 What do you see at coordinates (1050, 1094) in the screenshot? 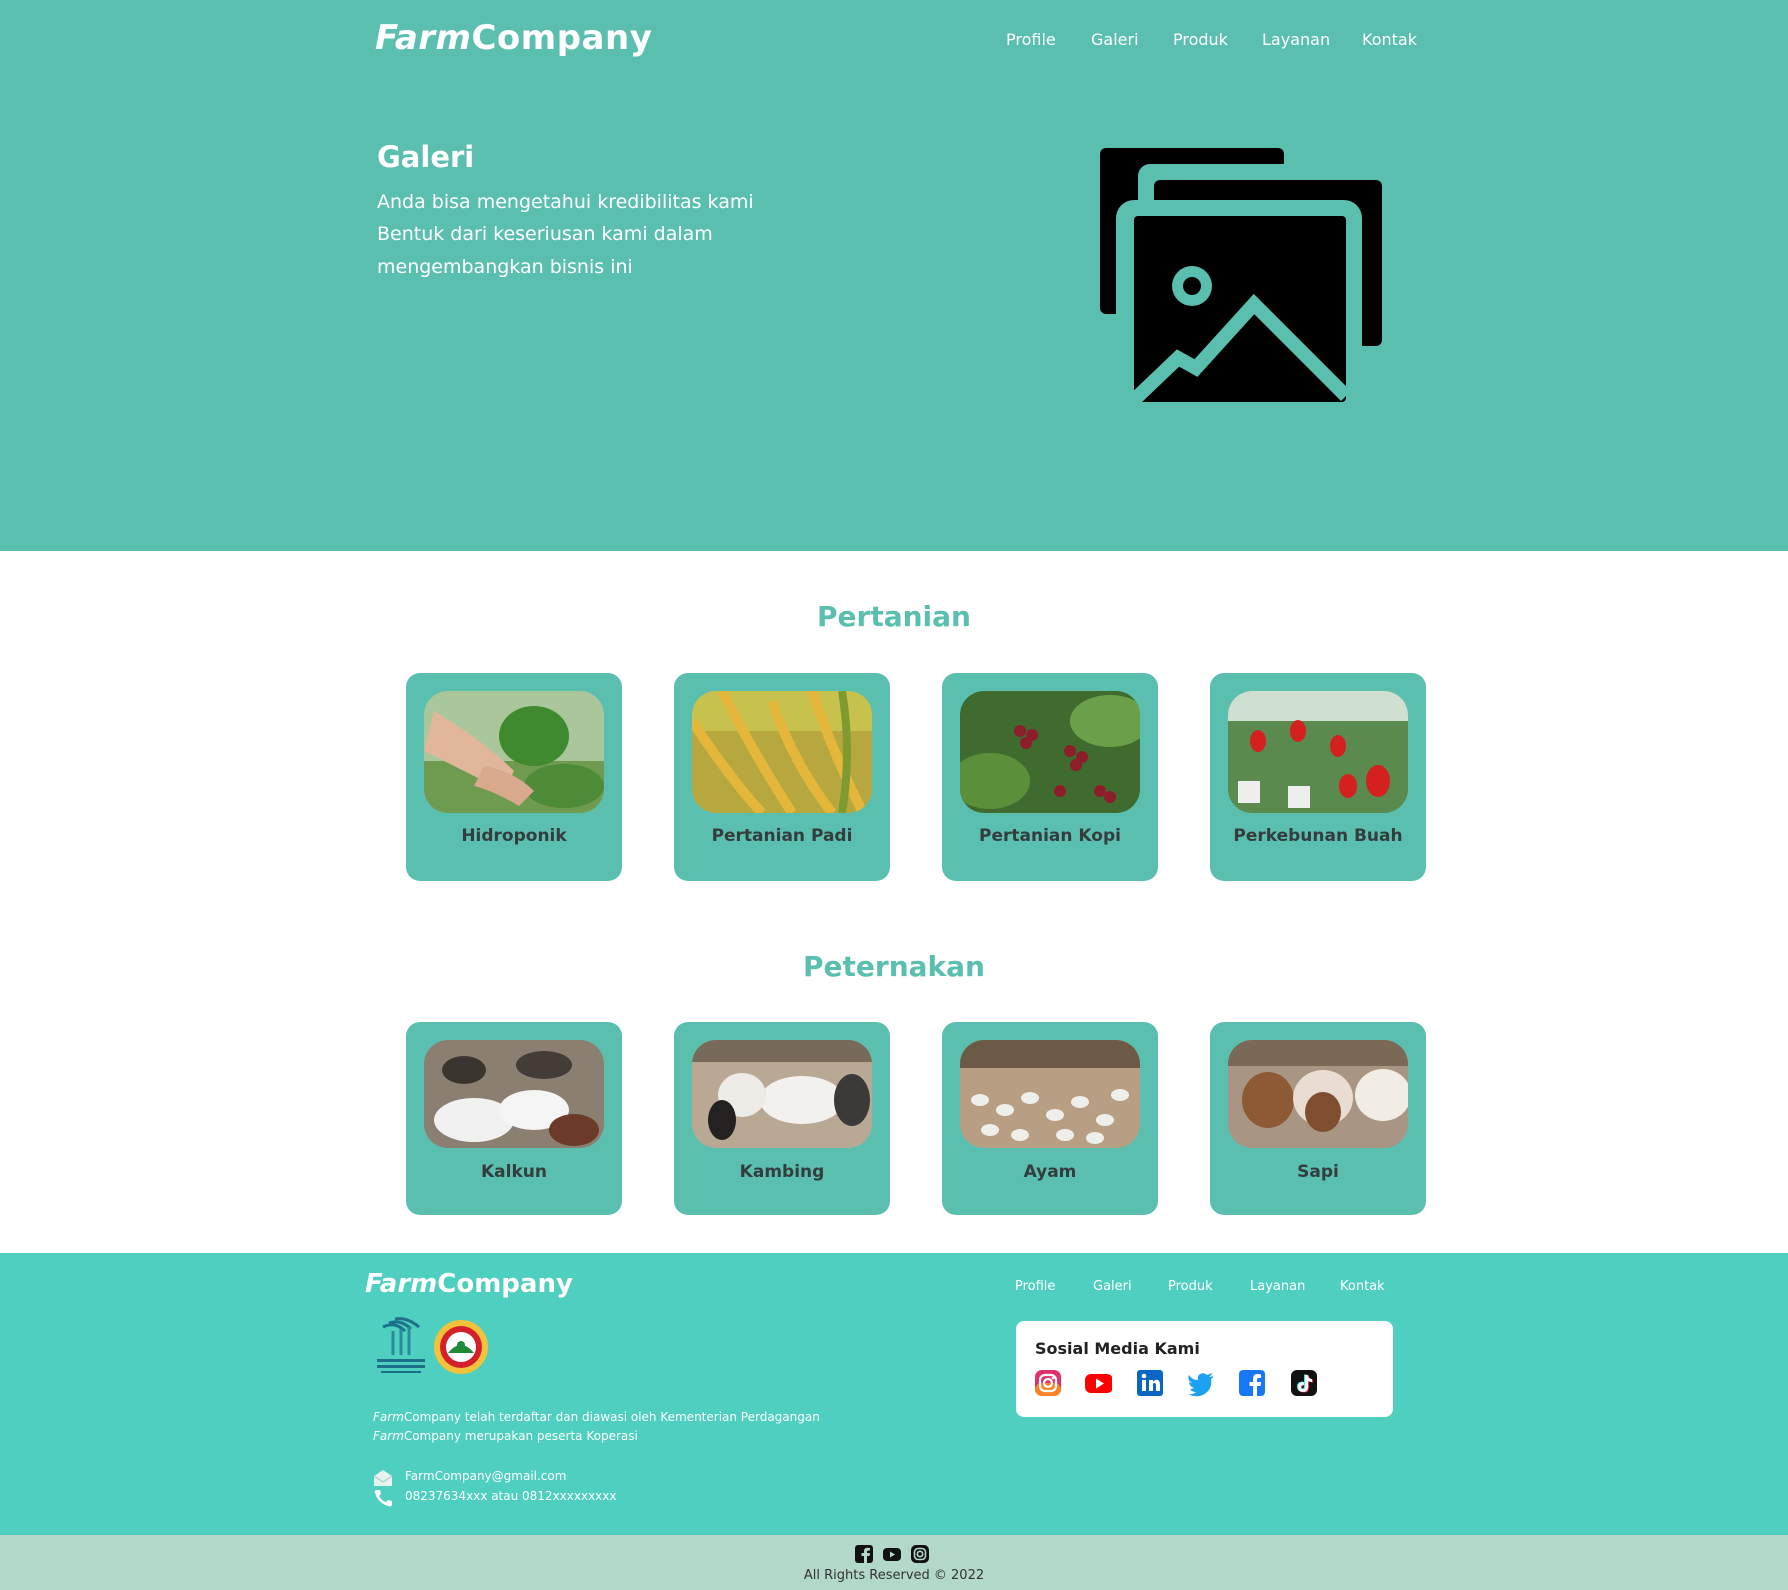
I see `ayam-photo` at bounding box center [1050, 1094].